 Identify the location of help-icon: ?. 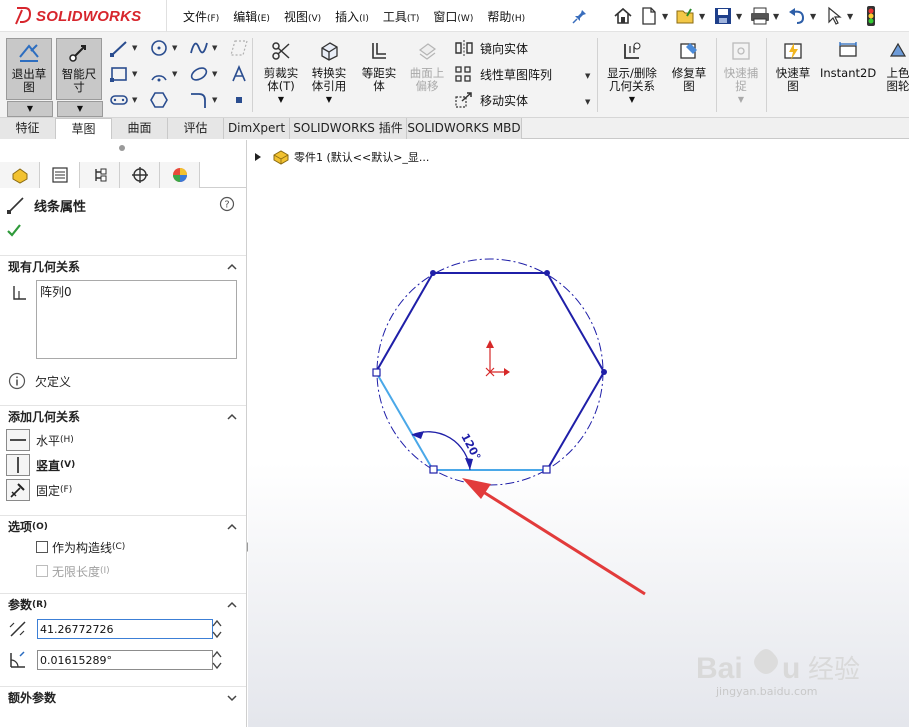
(227, 204).